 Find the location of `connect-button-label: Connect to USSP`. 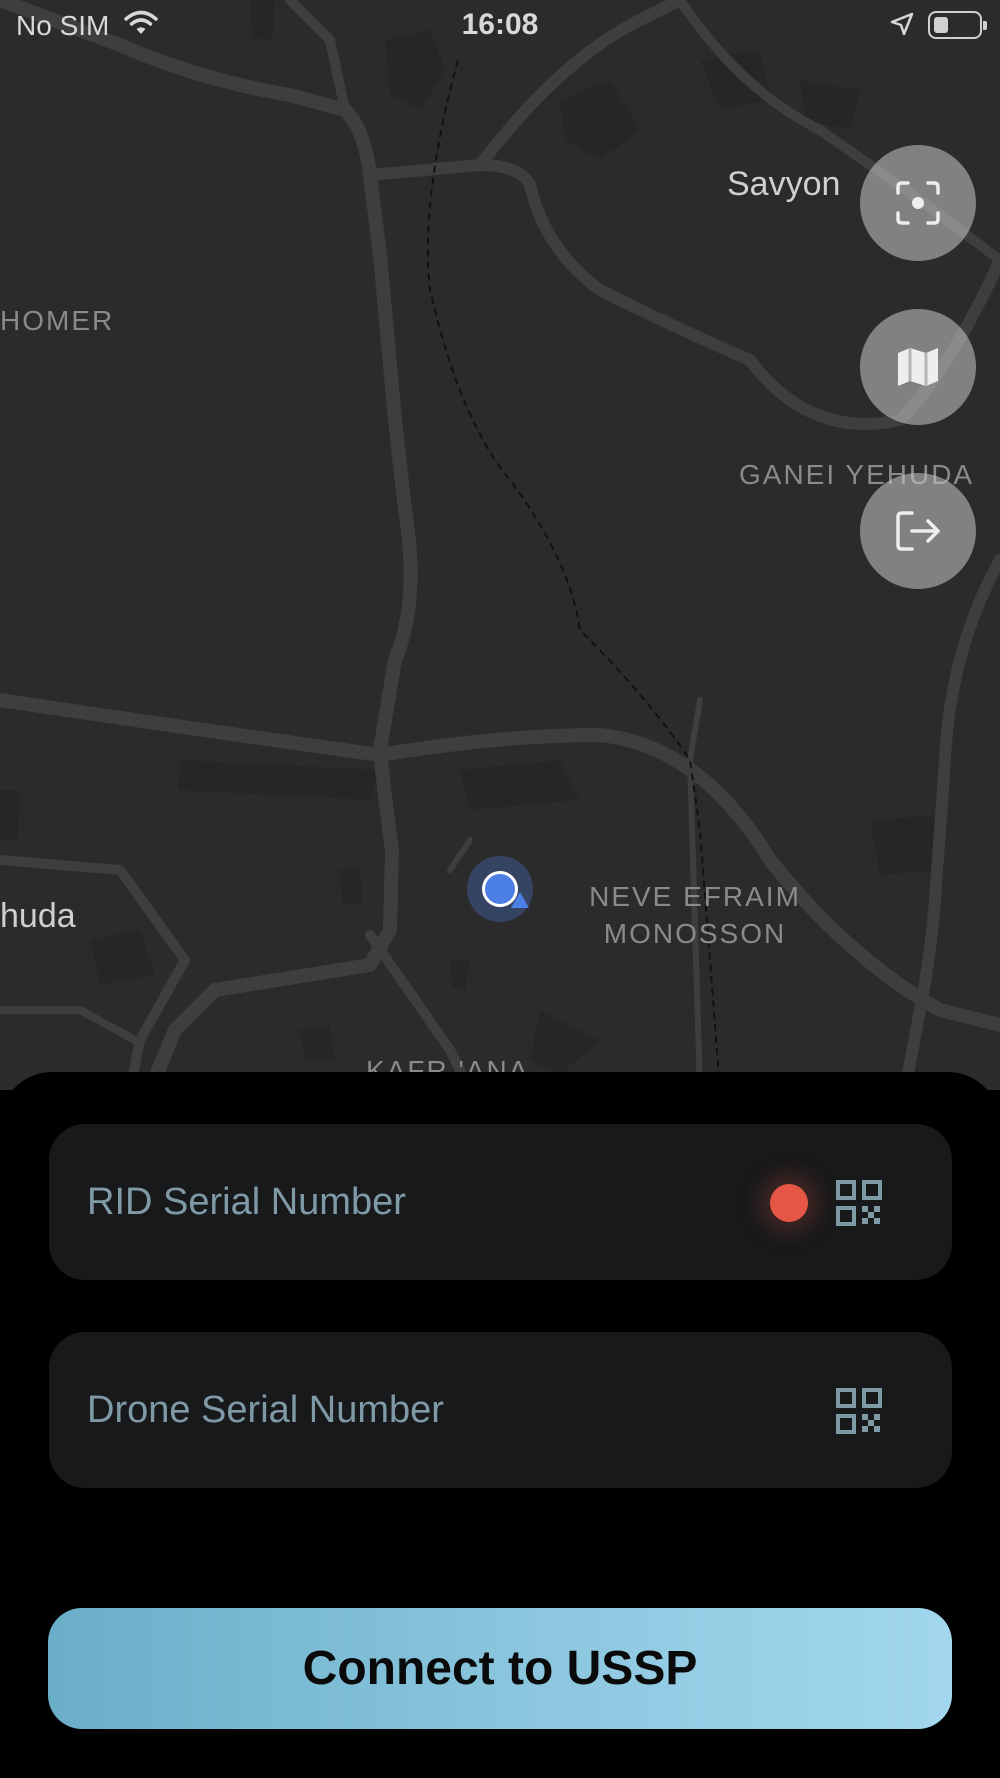

connect-button-label: Connect to USSP is located at coordinates (500, 1668).